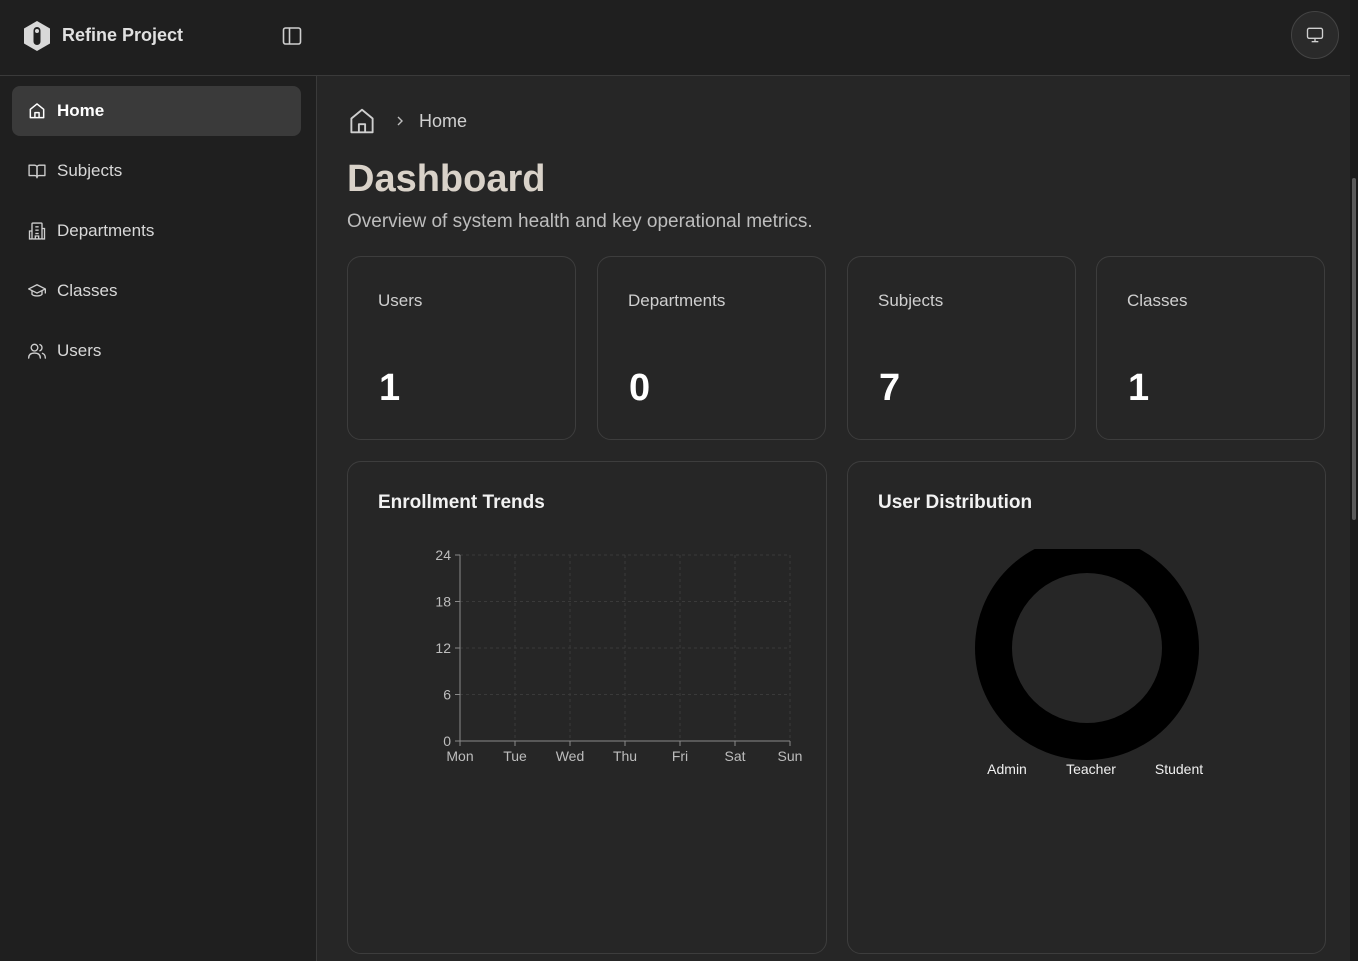  I want to click on monitor-icon, so click(1315, 35).